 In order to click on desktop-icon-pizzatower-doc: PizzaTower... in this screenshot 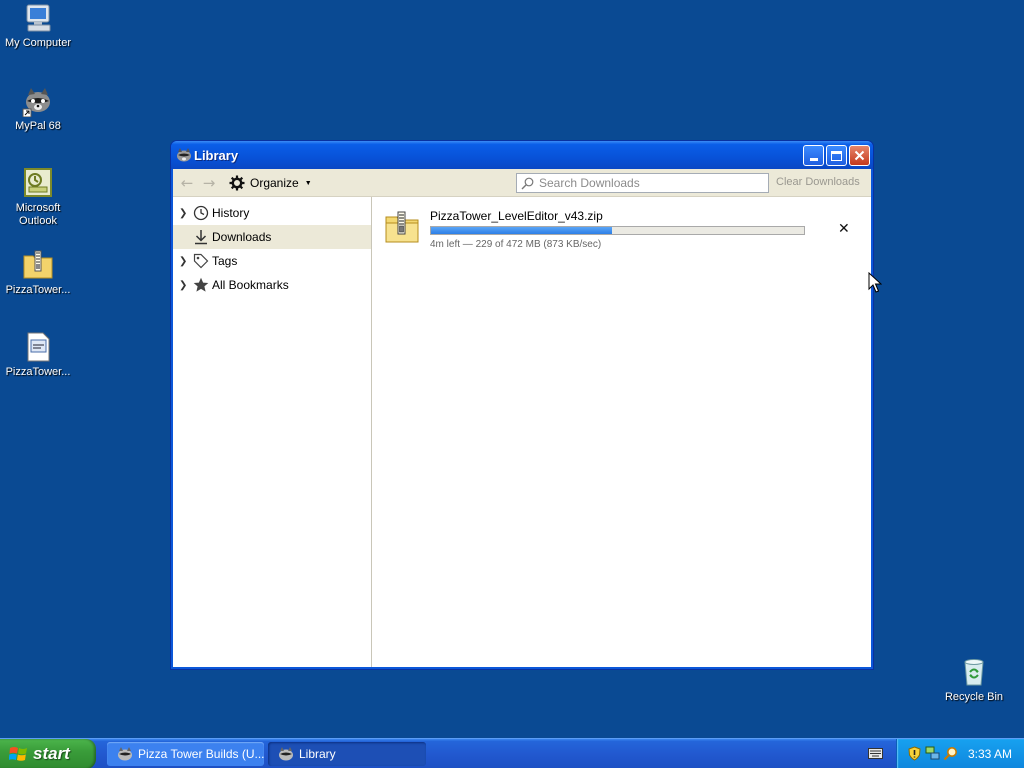, I will do `click(38, 355)`.